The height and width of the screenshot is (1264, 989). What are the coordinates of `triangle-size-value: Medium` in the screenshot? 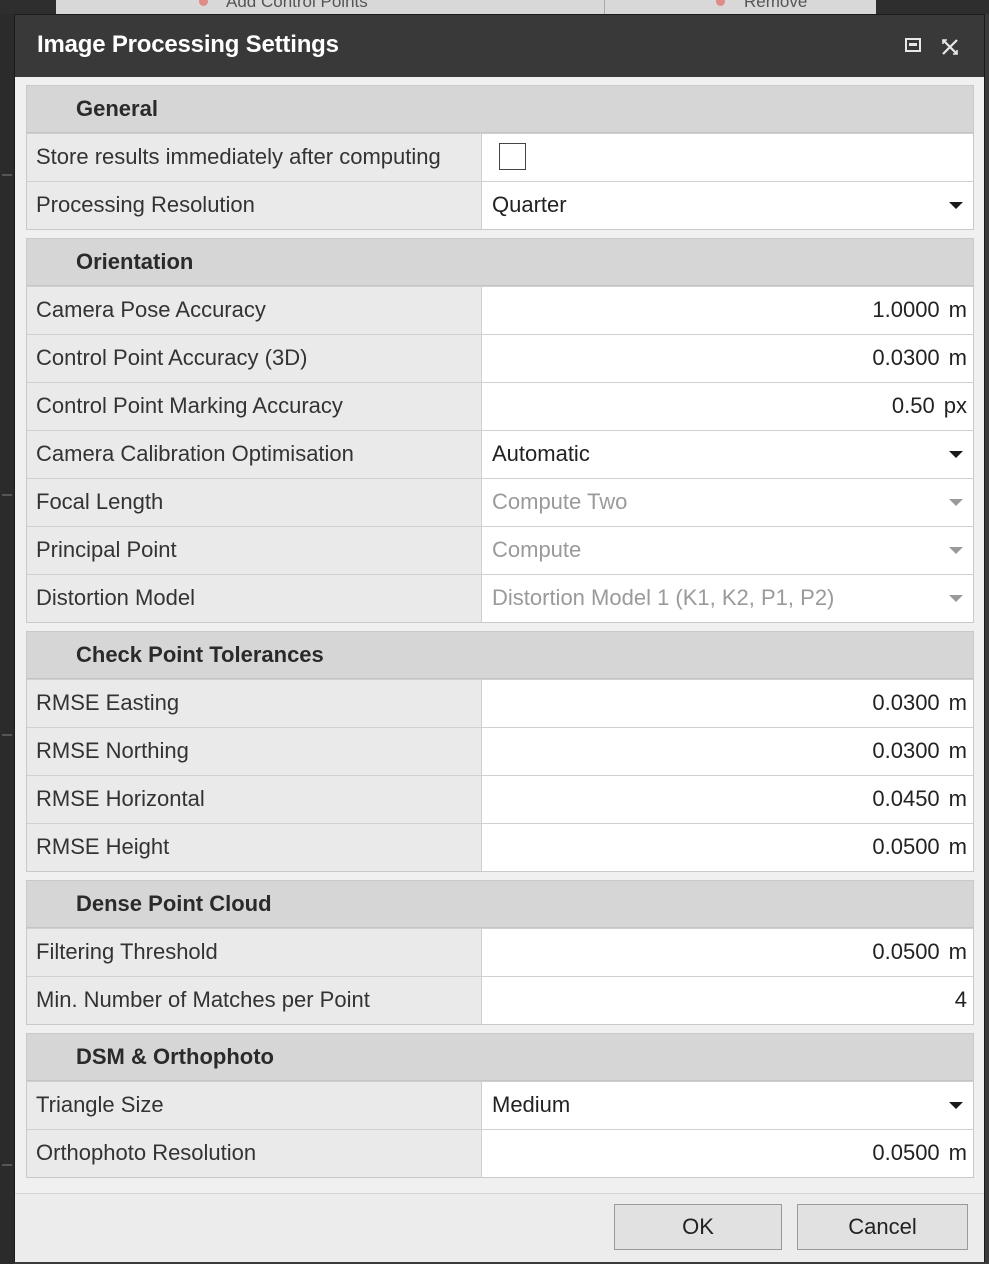 It's located at (531, 1104).